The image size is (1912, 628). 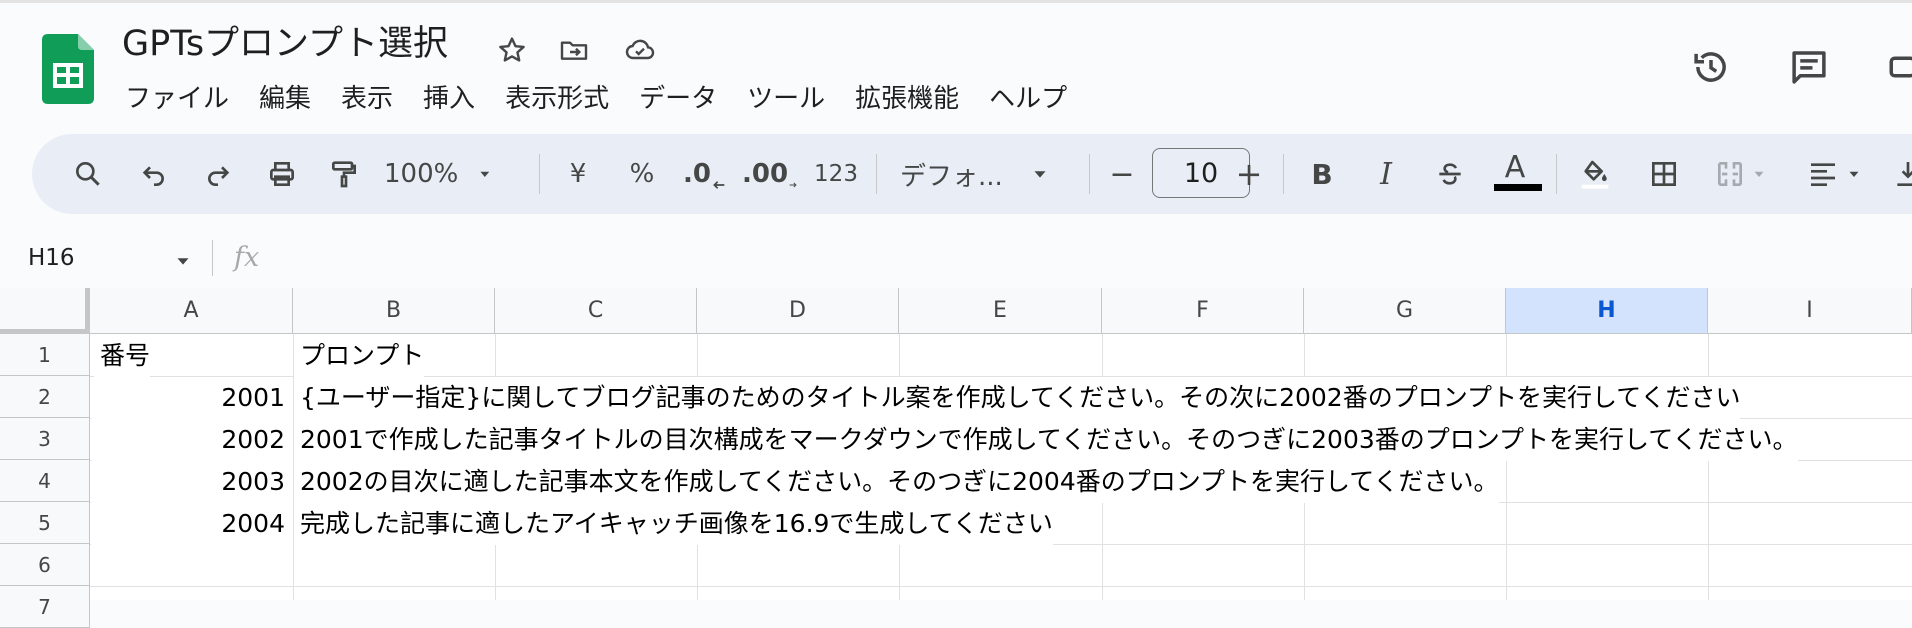 What do you see at coordinates (678, 99) in the screenshot?
I see `menu-data: データ` at bounding box center [678, 99].